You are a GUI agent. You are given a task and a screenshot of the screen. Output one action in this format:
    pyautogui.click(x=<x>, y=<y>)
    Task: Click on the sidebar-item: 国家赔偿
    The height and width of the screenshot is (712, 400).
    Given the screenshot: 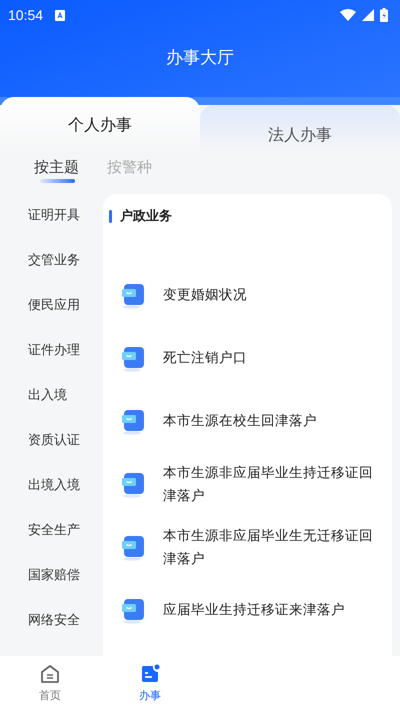 What is the action you would take?
    pyautogui.click(x=51, y=588)
    